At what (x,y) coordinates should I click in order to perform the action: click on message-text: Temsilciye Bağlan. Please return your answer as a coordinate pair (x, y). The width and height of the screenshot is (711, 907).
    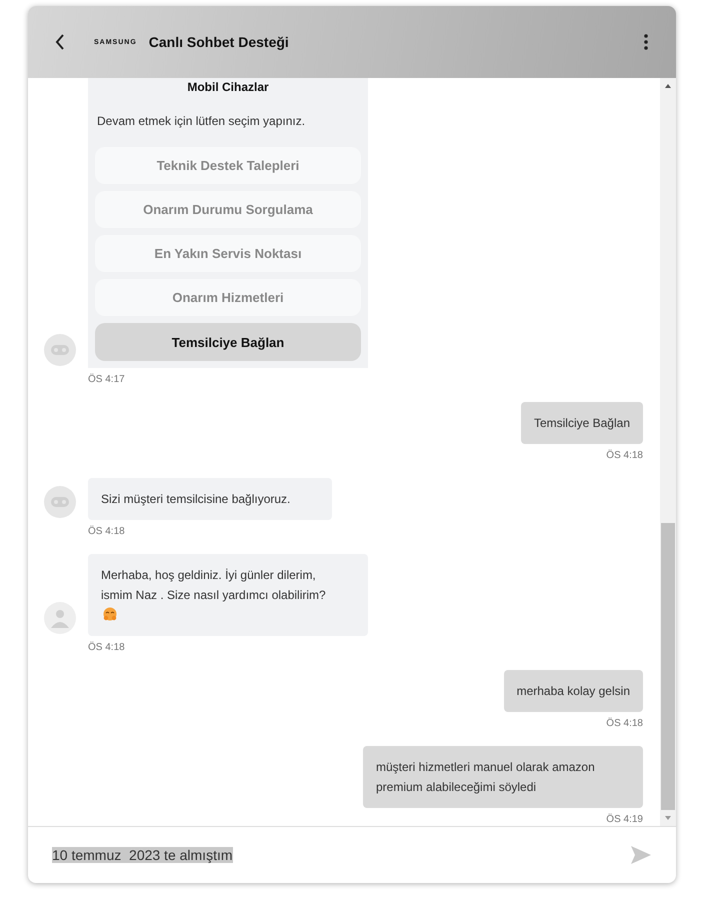
    Looking at the image, I should click on (582, 423).